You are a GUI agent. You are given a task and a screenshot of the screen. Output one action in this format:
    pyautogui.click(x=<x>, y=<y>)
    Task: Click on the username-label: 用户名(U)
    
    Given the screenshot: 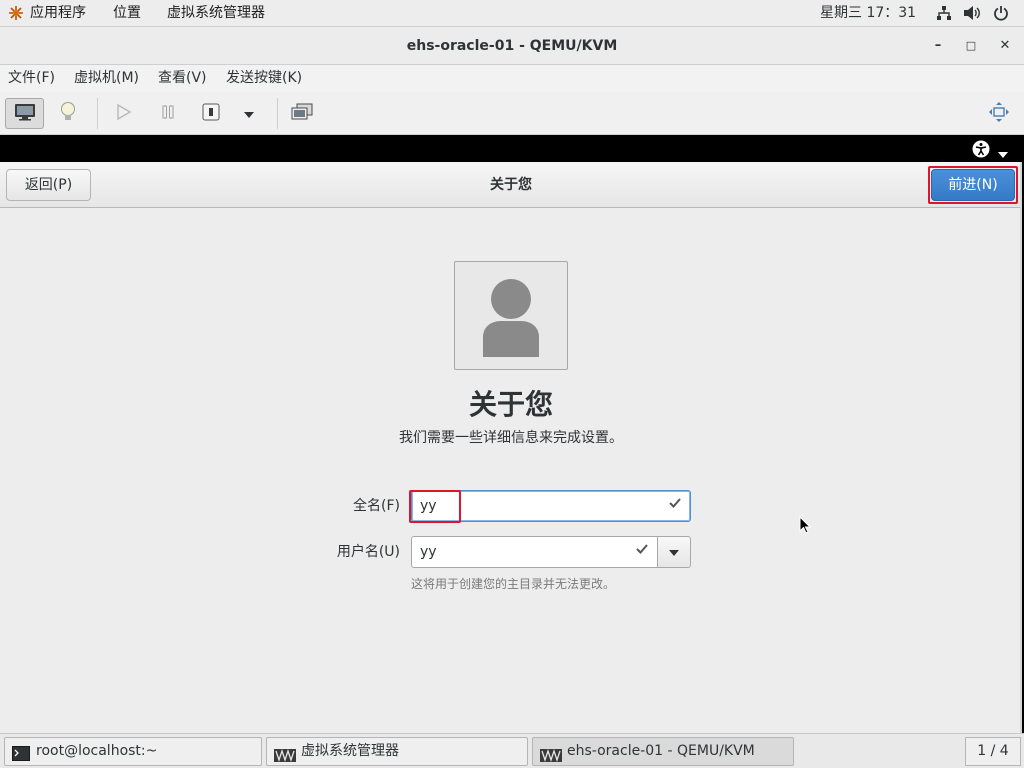 What is the action you would take?
    pyautogui.click(x=368, y=552)
    